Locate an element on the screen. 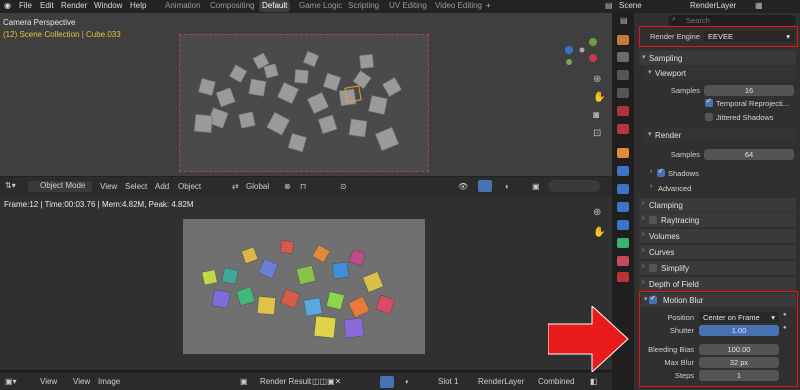 This screenshot has height=390, width=800. editor-type-icon: ▣▾ is located at coordinates (11, 381).